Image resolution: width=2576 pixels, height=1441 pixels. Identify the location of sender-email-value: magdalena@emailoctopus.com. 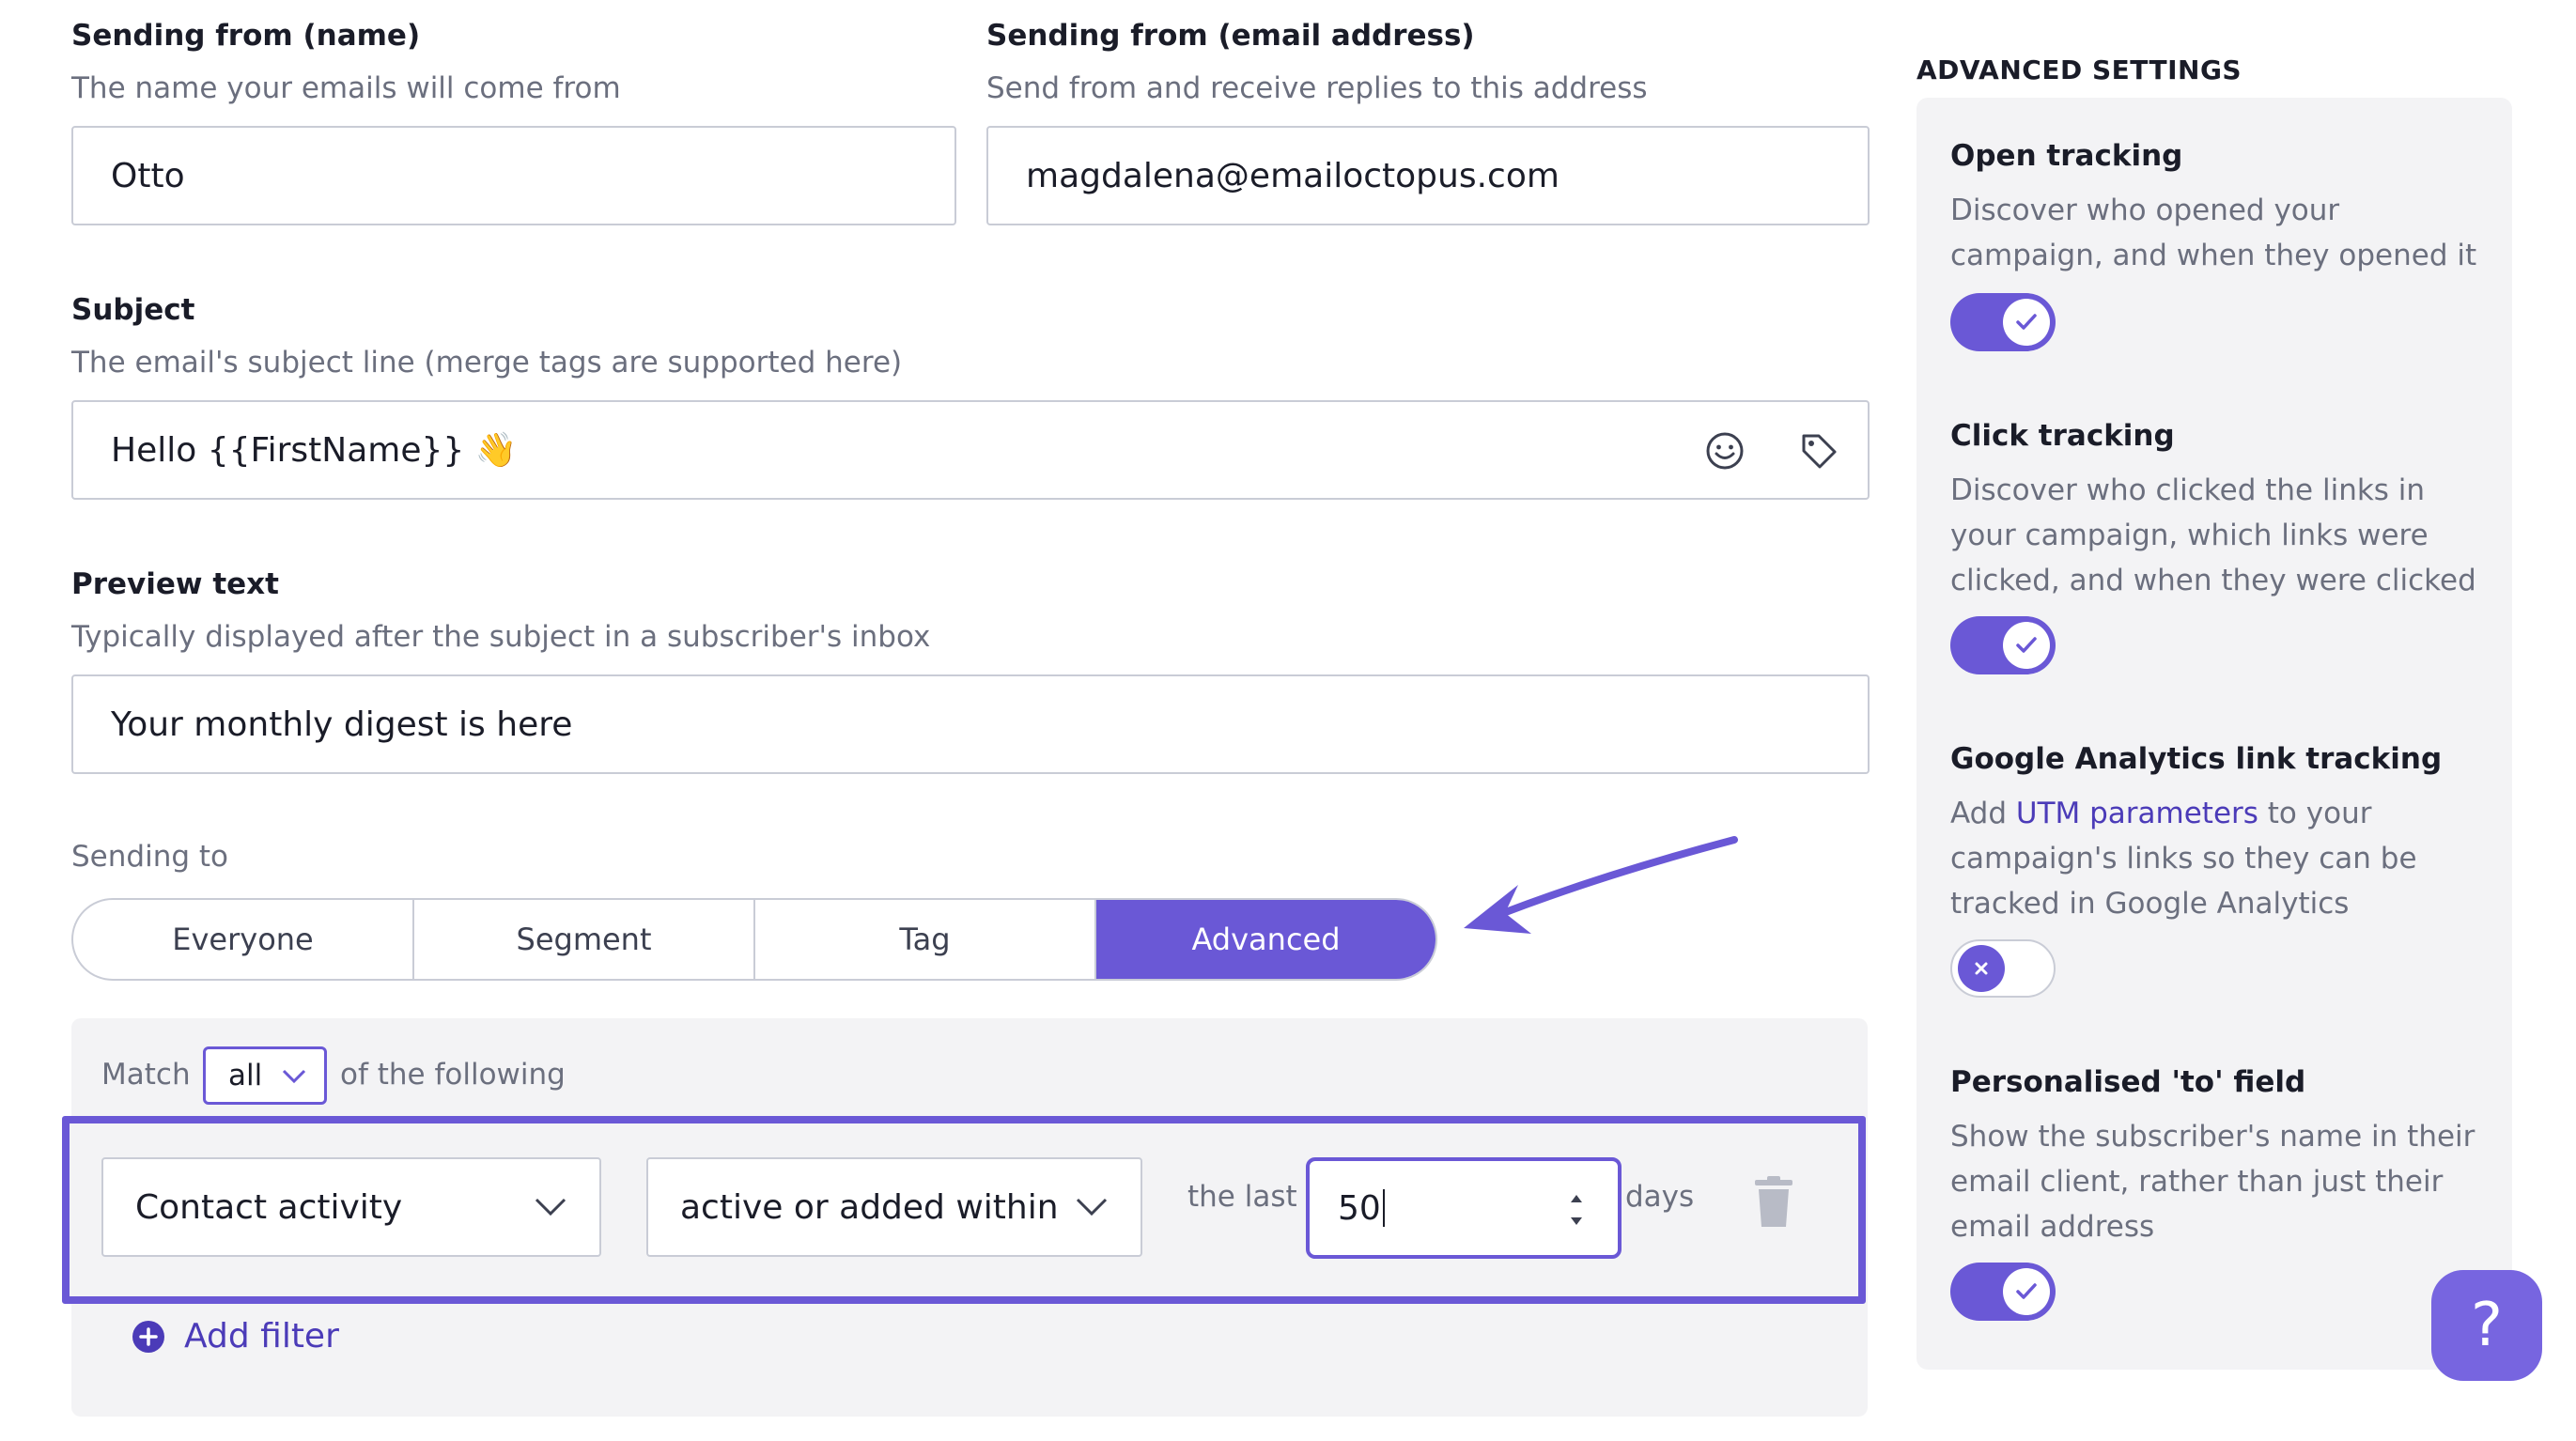
(1293, 175).